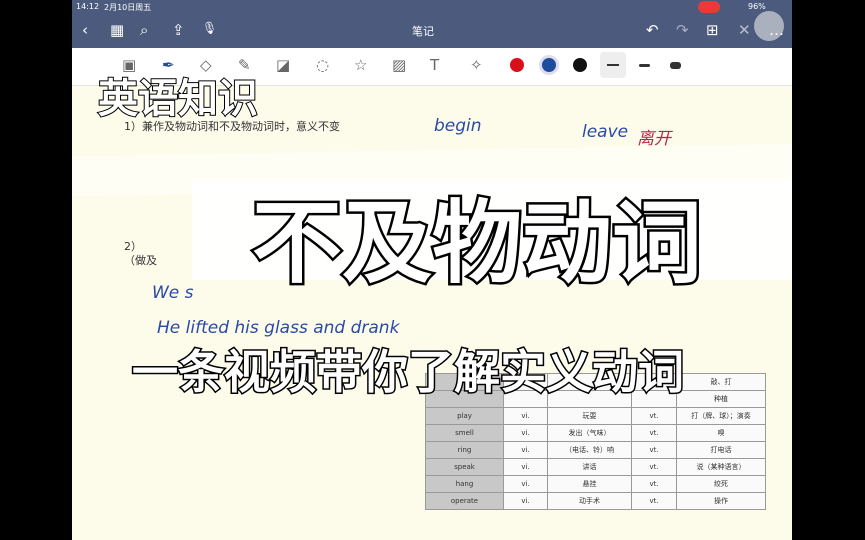 This screenshot has height=540, width=865. I want to click on back-button: ‹, so click(85, 30).